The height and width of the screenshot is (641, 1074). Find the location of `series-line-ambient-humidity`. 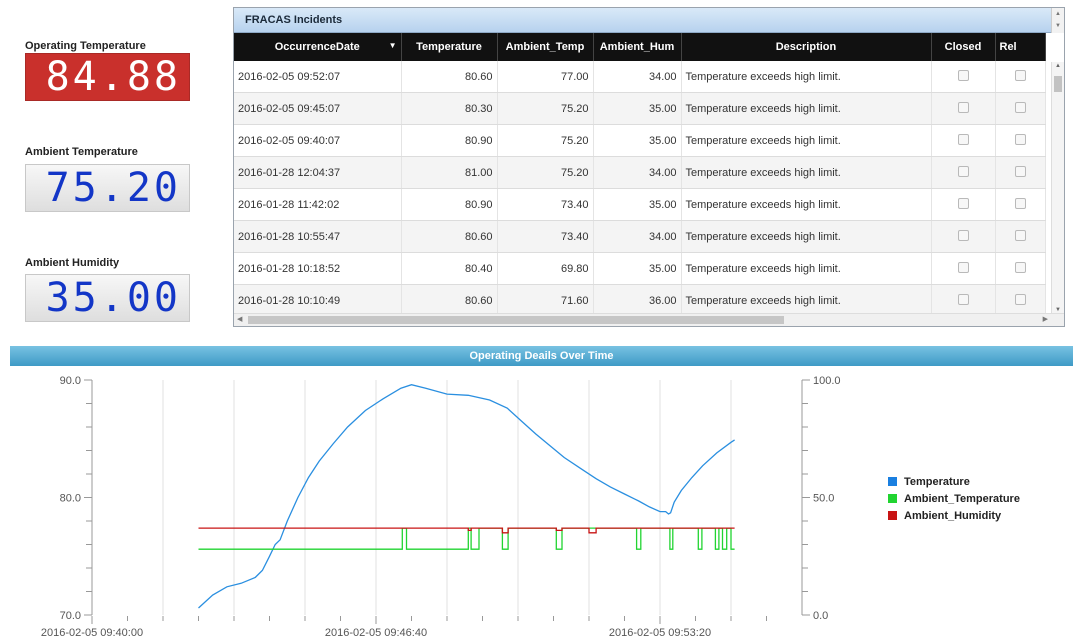

series-line-ambient-humidity is located at coordinates (466, 530).